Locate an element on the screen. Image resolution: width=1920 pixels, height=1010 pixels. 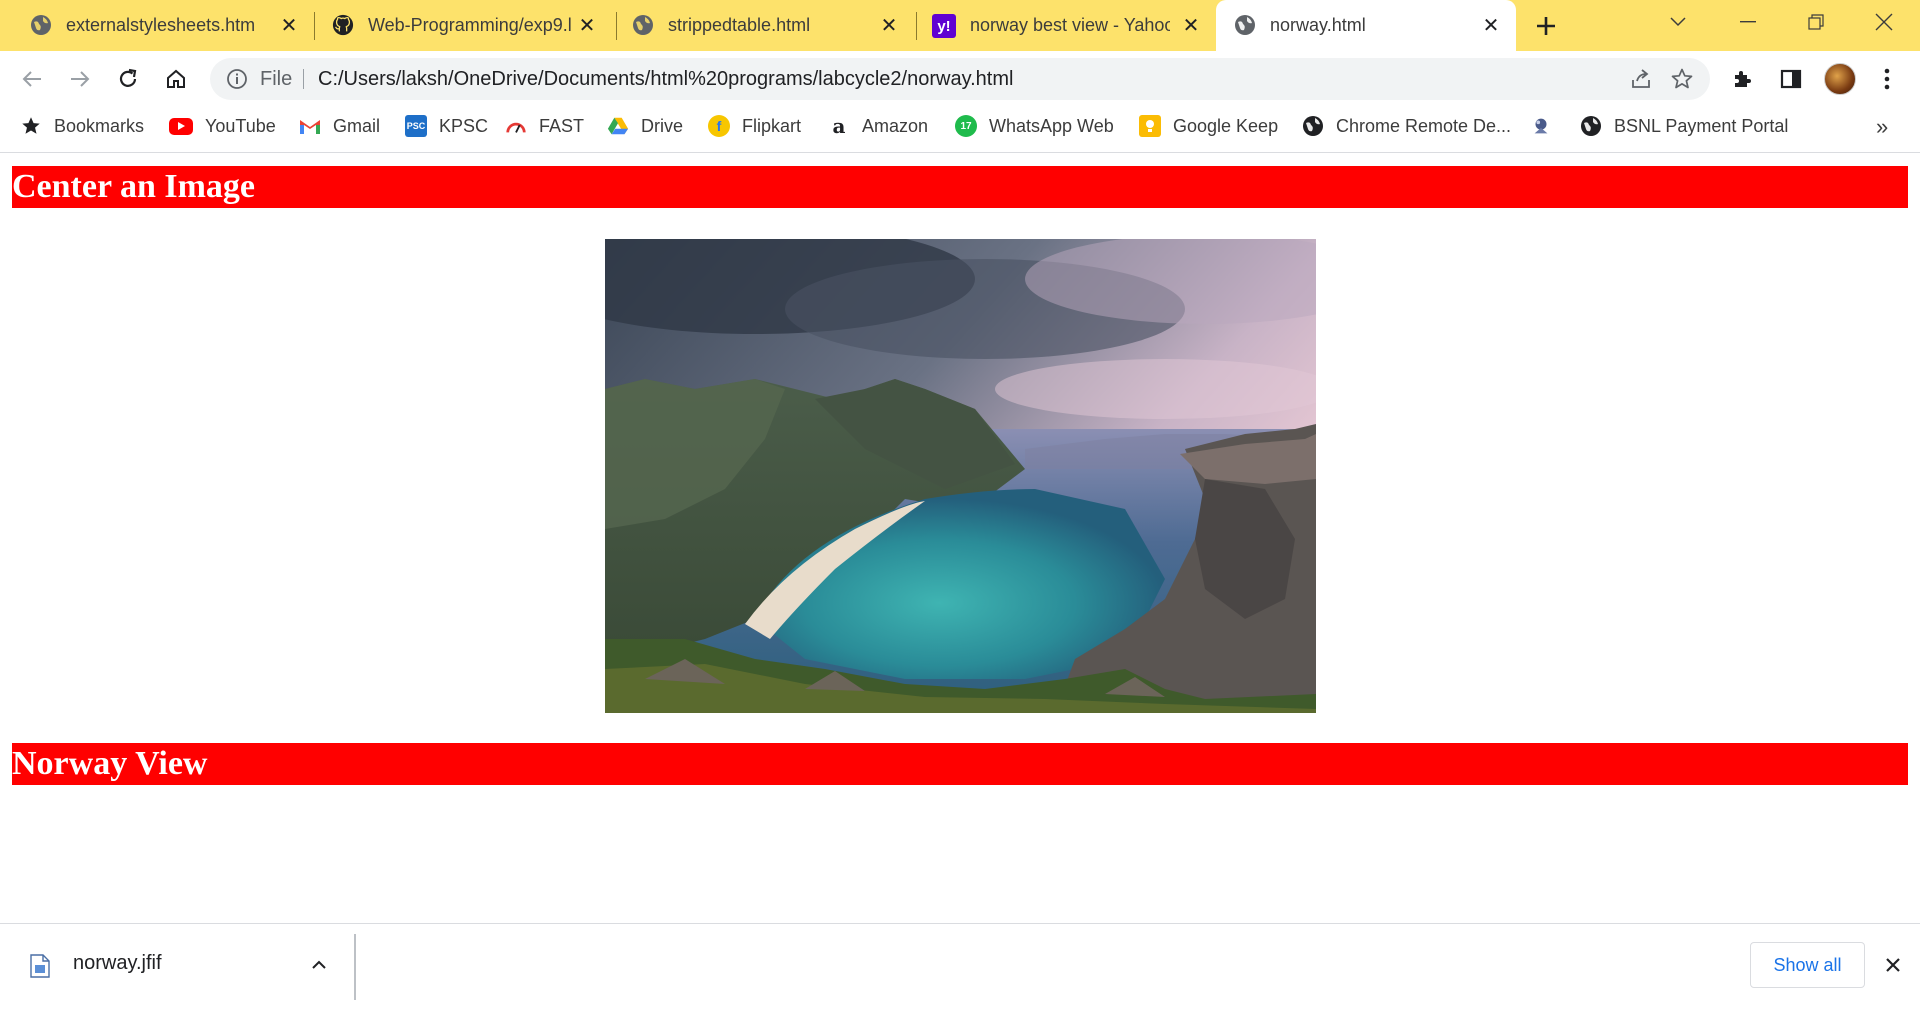
tab-yahoo-search: y! norway best view - Yahoo ✕ is located at coordinates (1066, 25).